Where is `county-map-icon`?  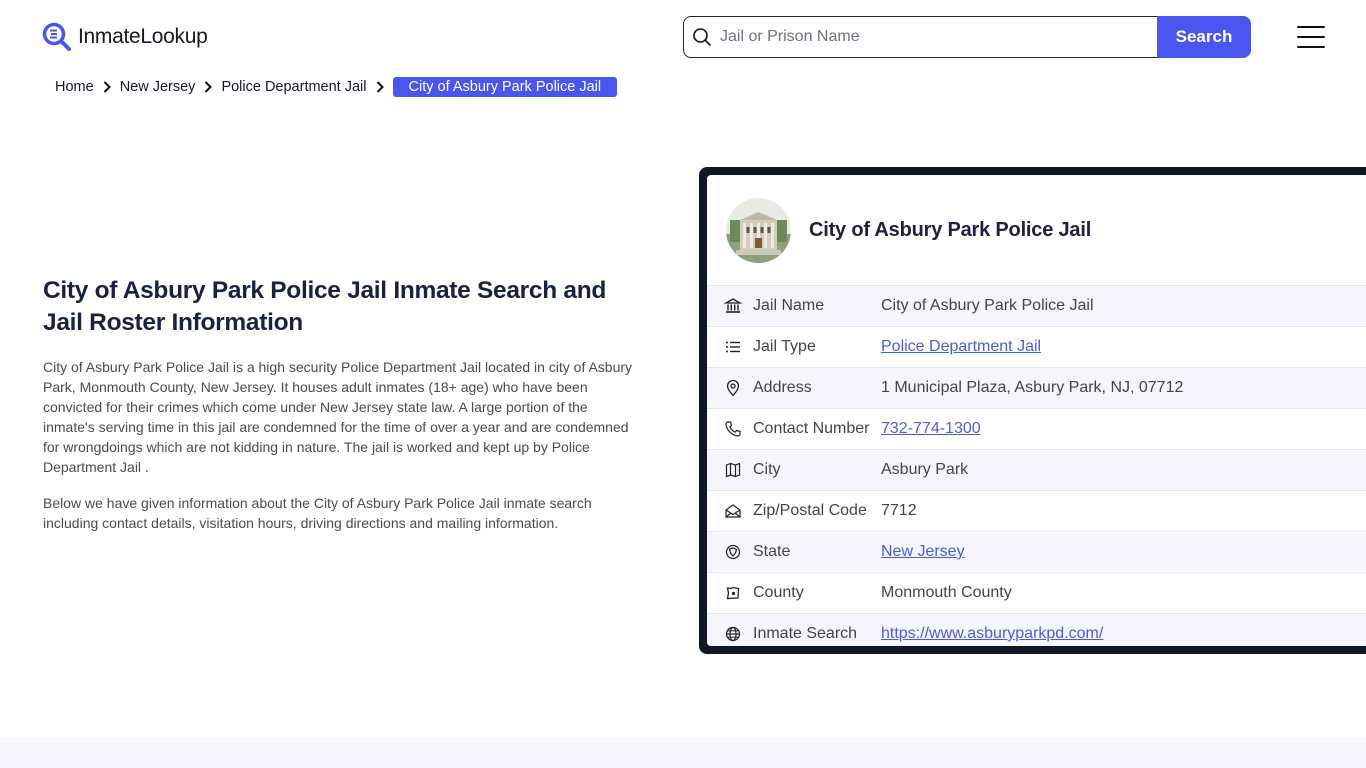
county-map-icon is located at coordinates (733, 593).